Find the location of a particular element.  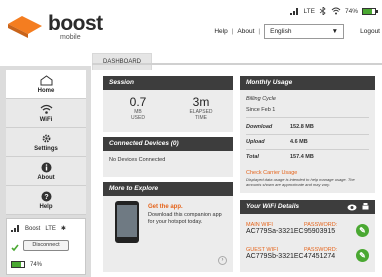

status-bar: LTE 74% is located at coordinates (333, 11).